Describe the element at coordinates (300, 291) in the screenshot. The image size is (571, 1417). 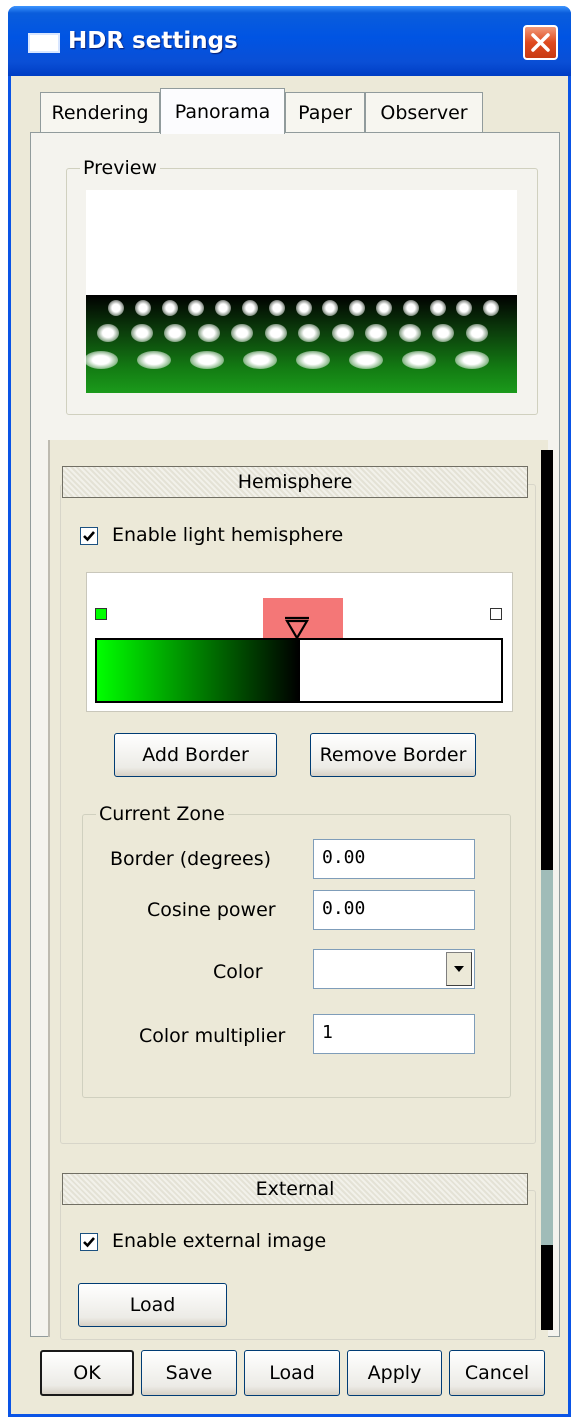
I see `preview-image` at that location.